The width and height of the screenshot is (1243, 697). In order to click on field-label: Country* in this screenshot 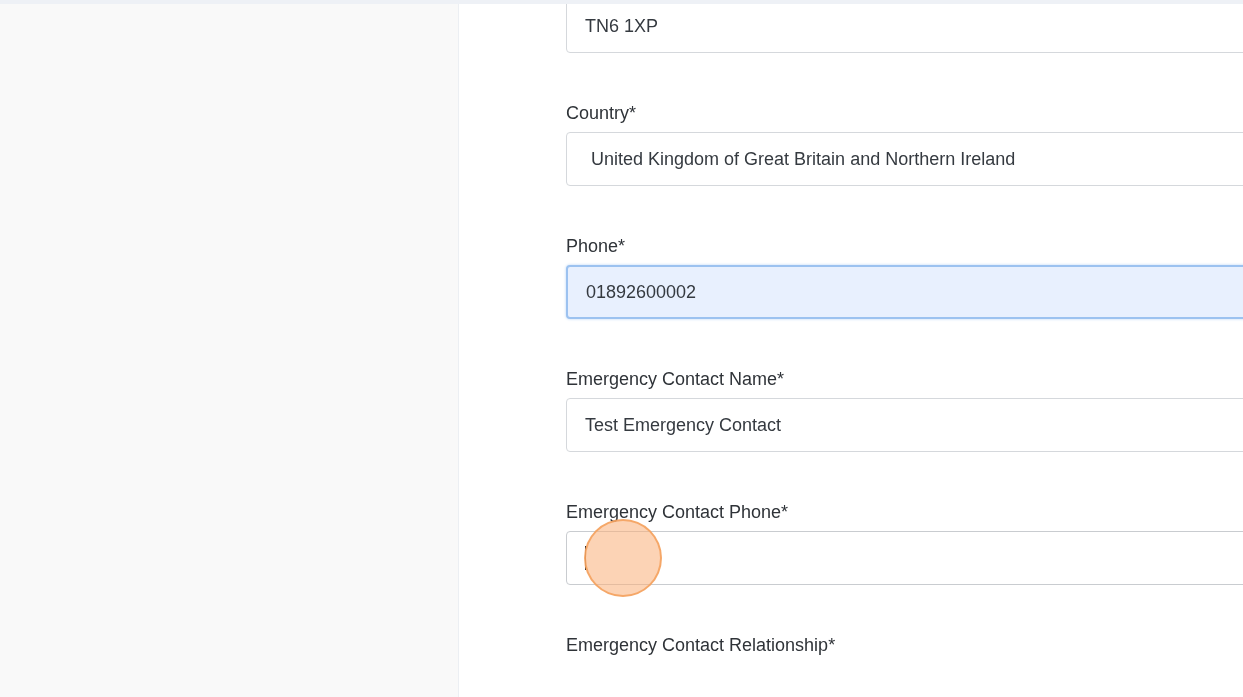, I will do `click(602, 113)`.